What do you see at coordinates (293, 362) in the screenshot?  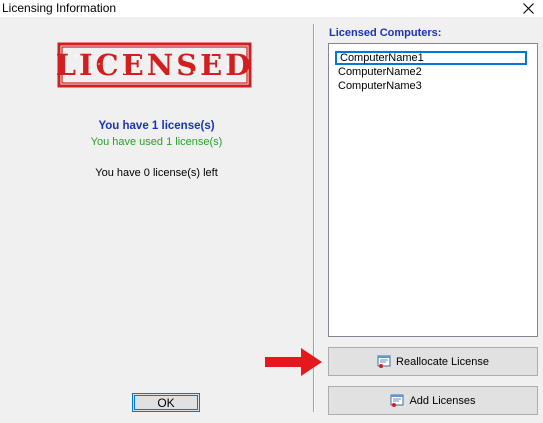 I see `red-arrow-icon` at bounding box center [293, 362].